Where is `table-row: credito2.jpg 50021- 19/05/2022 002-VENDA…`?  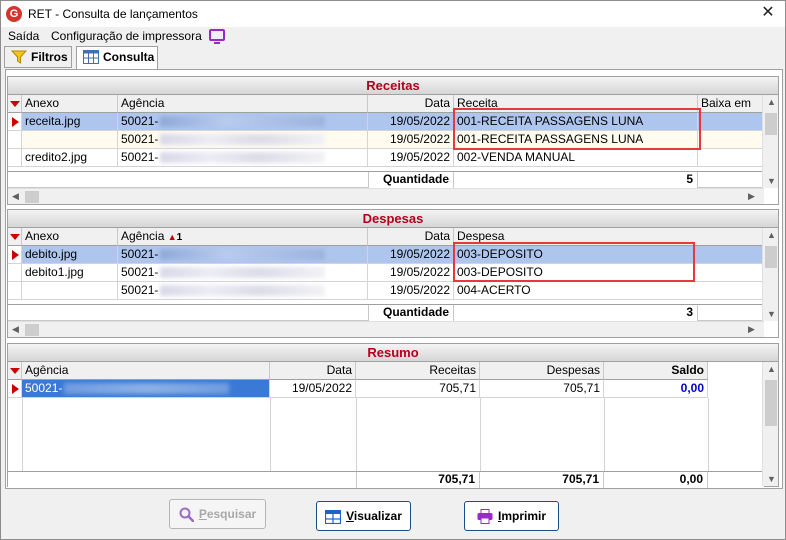 table-row: credito2.jpg 50021- 19/05/2022 002-VENDA… is located at coordinates (386, 158).